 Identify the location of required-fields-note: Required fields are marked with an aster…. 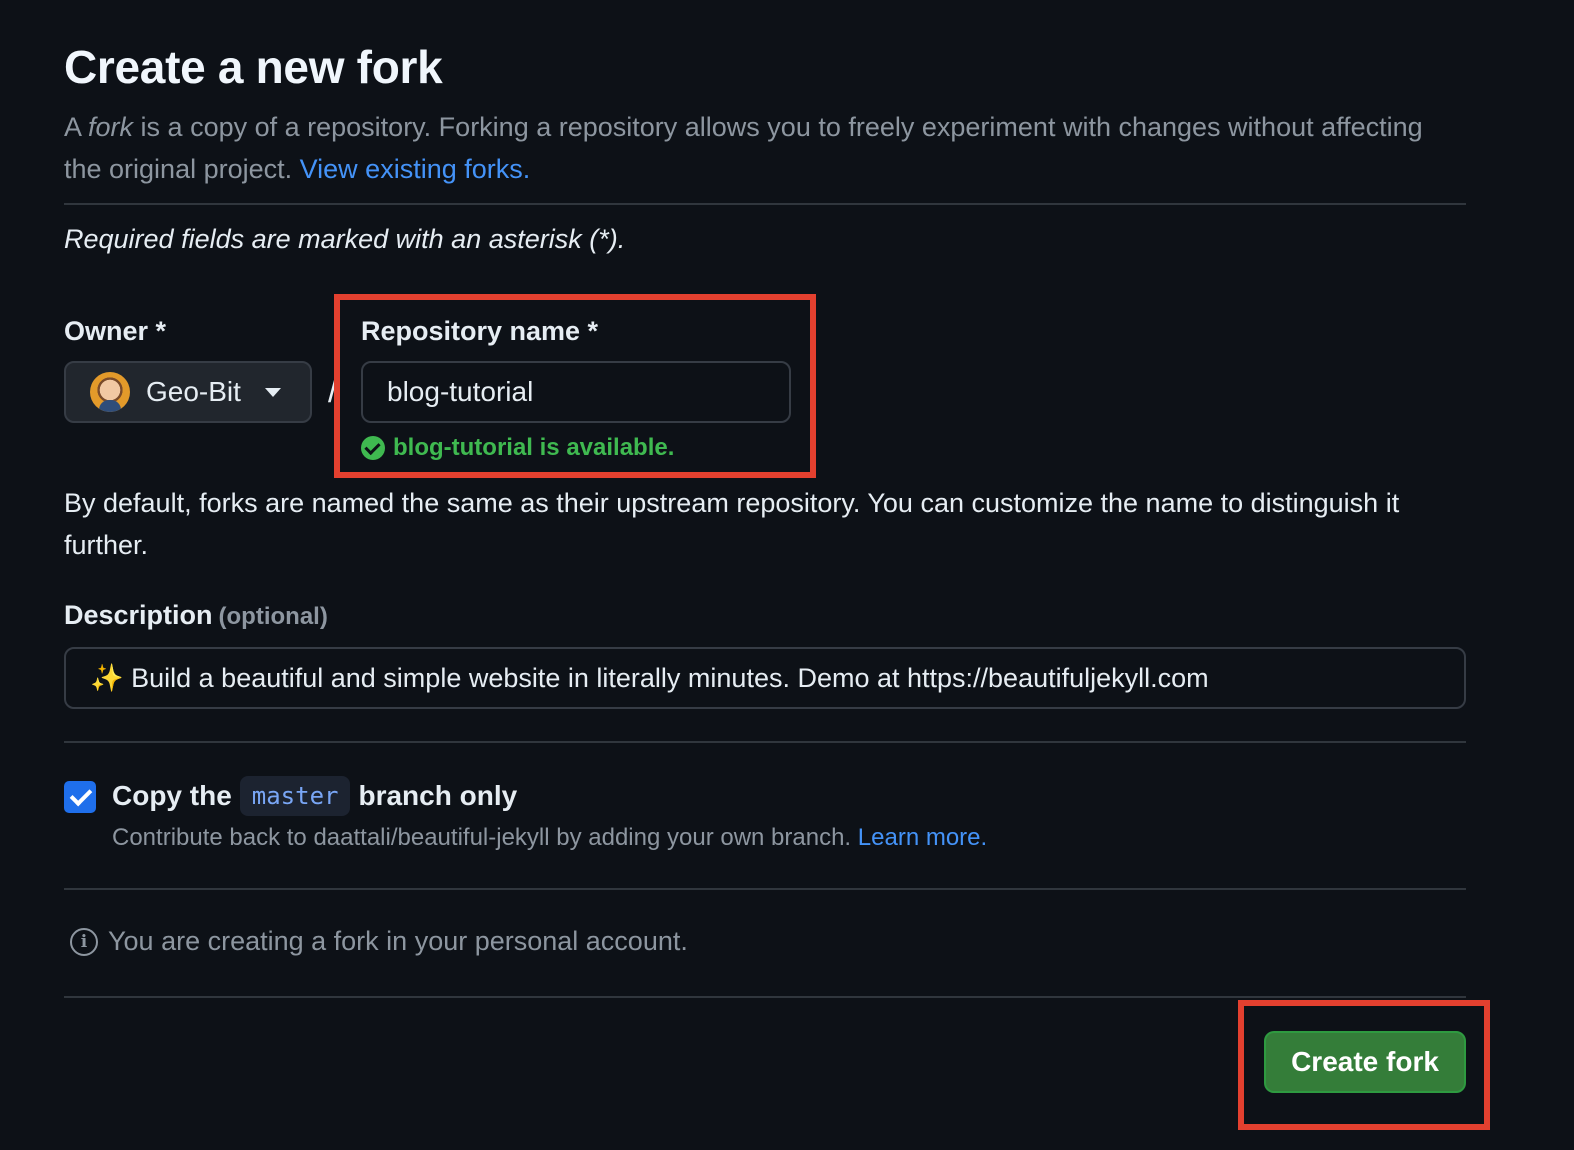
(345, 239).